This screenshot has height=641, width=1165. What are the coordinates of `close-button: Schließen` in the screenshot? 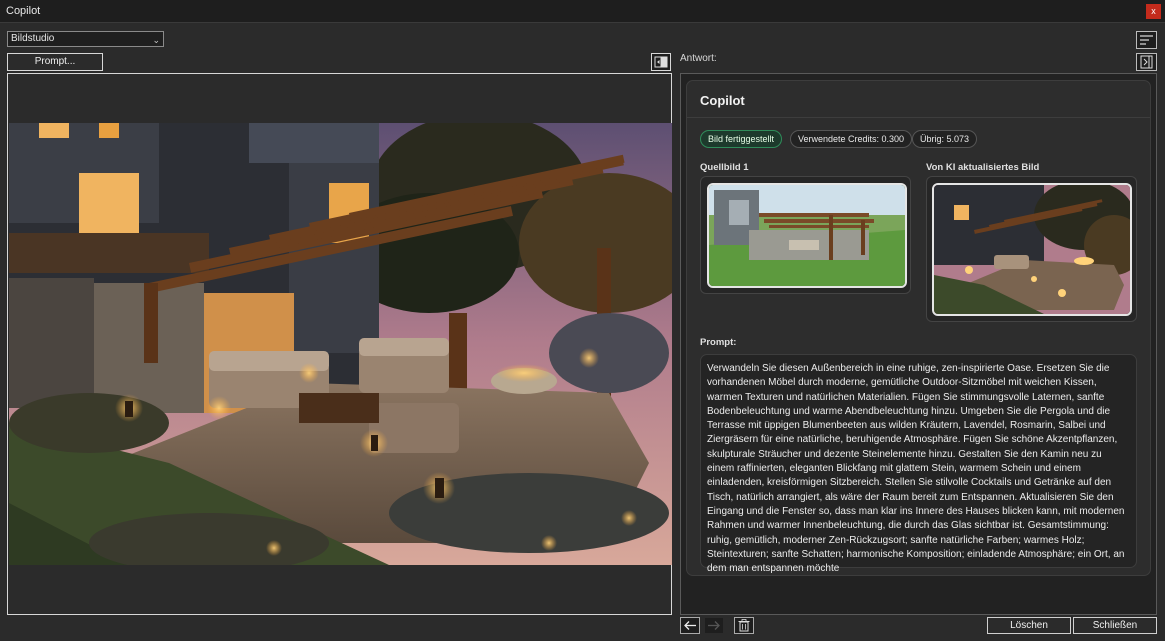 It's located at (1115, 625).